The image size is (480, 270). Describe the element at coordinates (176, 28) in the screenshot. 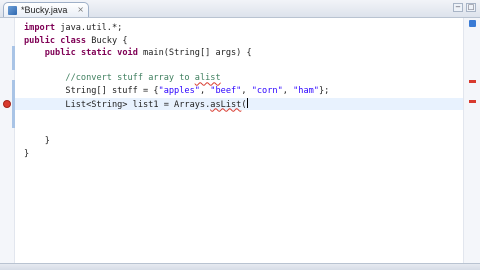

I see `code-line: import java.util.*;` at that location.